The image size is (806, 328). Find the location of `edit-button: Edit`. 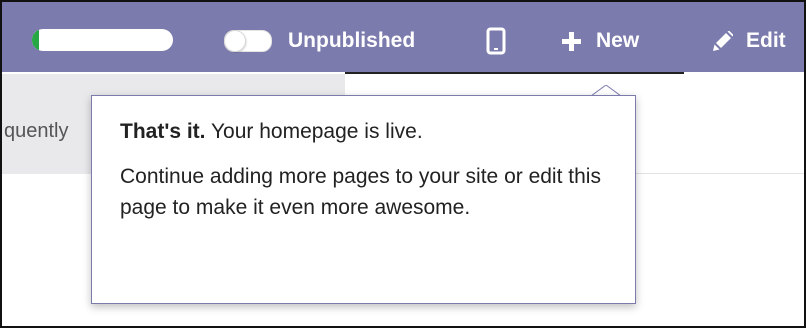

edit-button: Edit is located at coordinates (749, 41).